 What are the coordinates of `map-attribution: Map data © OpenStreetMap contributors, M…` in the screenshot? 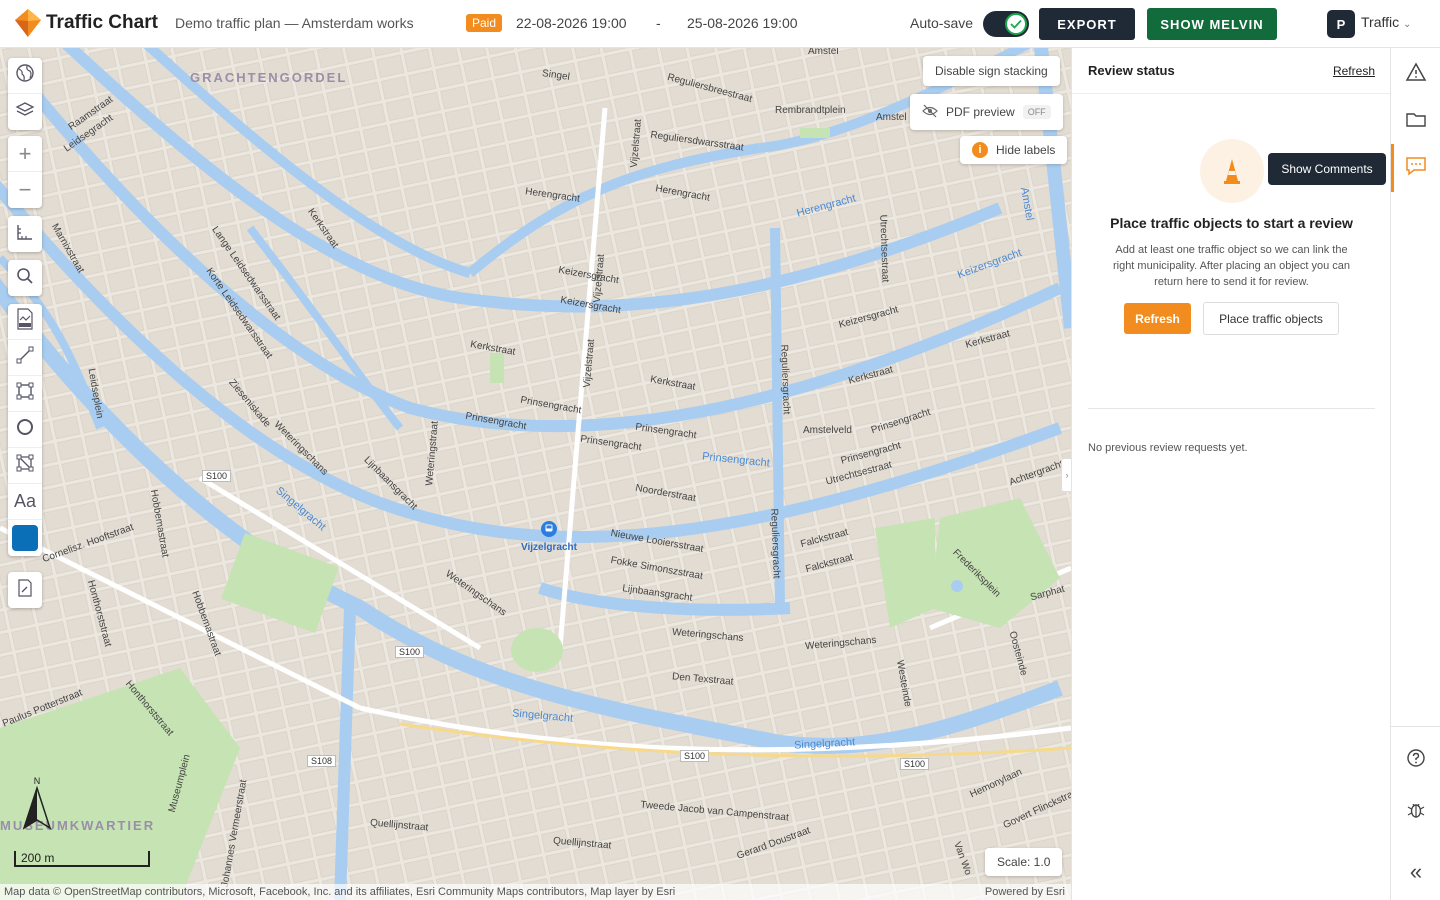 It's located at (535, 892).